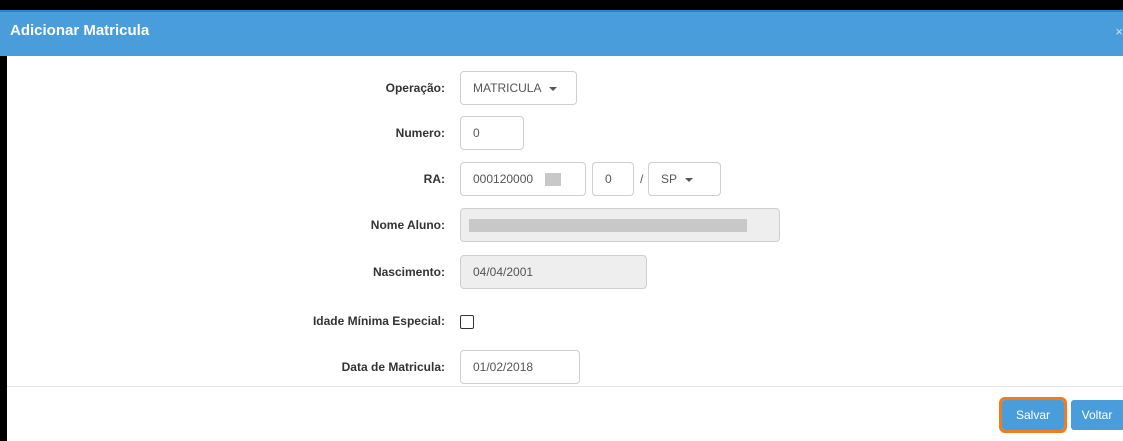 The width and height of the screenshot is (1123, 441). I want to click on nascimento-row: Nascimento: 04/04/2001, so click(561, 272).